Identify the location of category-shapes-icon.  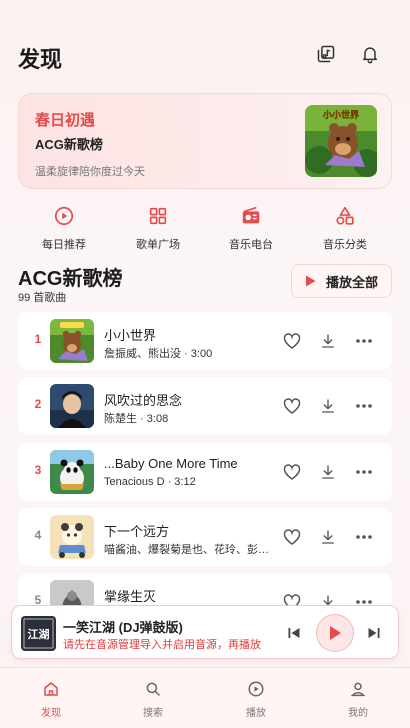
(345, 215).